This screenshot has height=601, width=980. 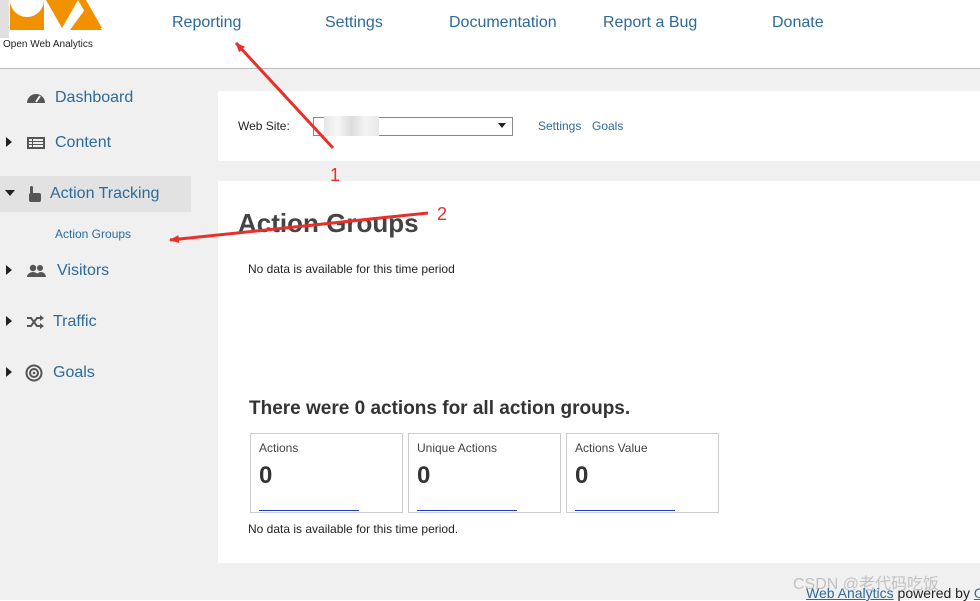 What do you see at coordinates (34, 373) in the screenshot?
I see `target-icon` at bounding box center [34, 373].